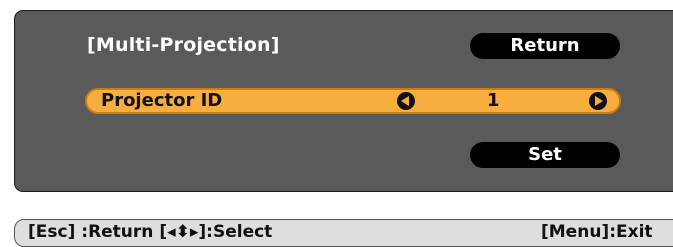 The image size is (673, 247). I want to click on help-navigation-text: [Esc] :Return [◂⬍▸]:Select, so click(150, 232).